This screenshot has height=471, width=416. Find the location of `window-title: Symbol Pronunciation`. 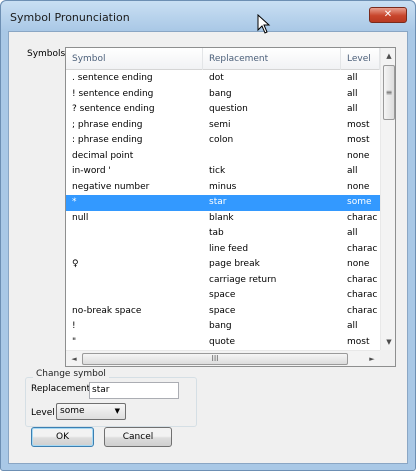

window-title: Symbol Pronunciation is located at coordinates (70, 17).